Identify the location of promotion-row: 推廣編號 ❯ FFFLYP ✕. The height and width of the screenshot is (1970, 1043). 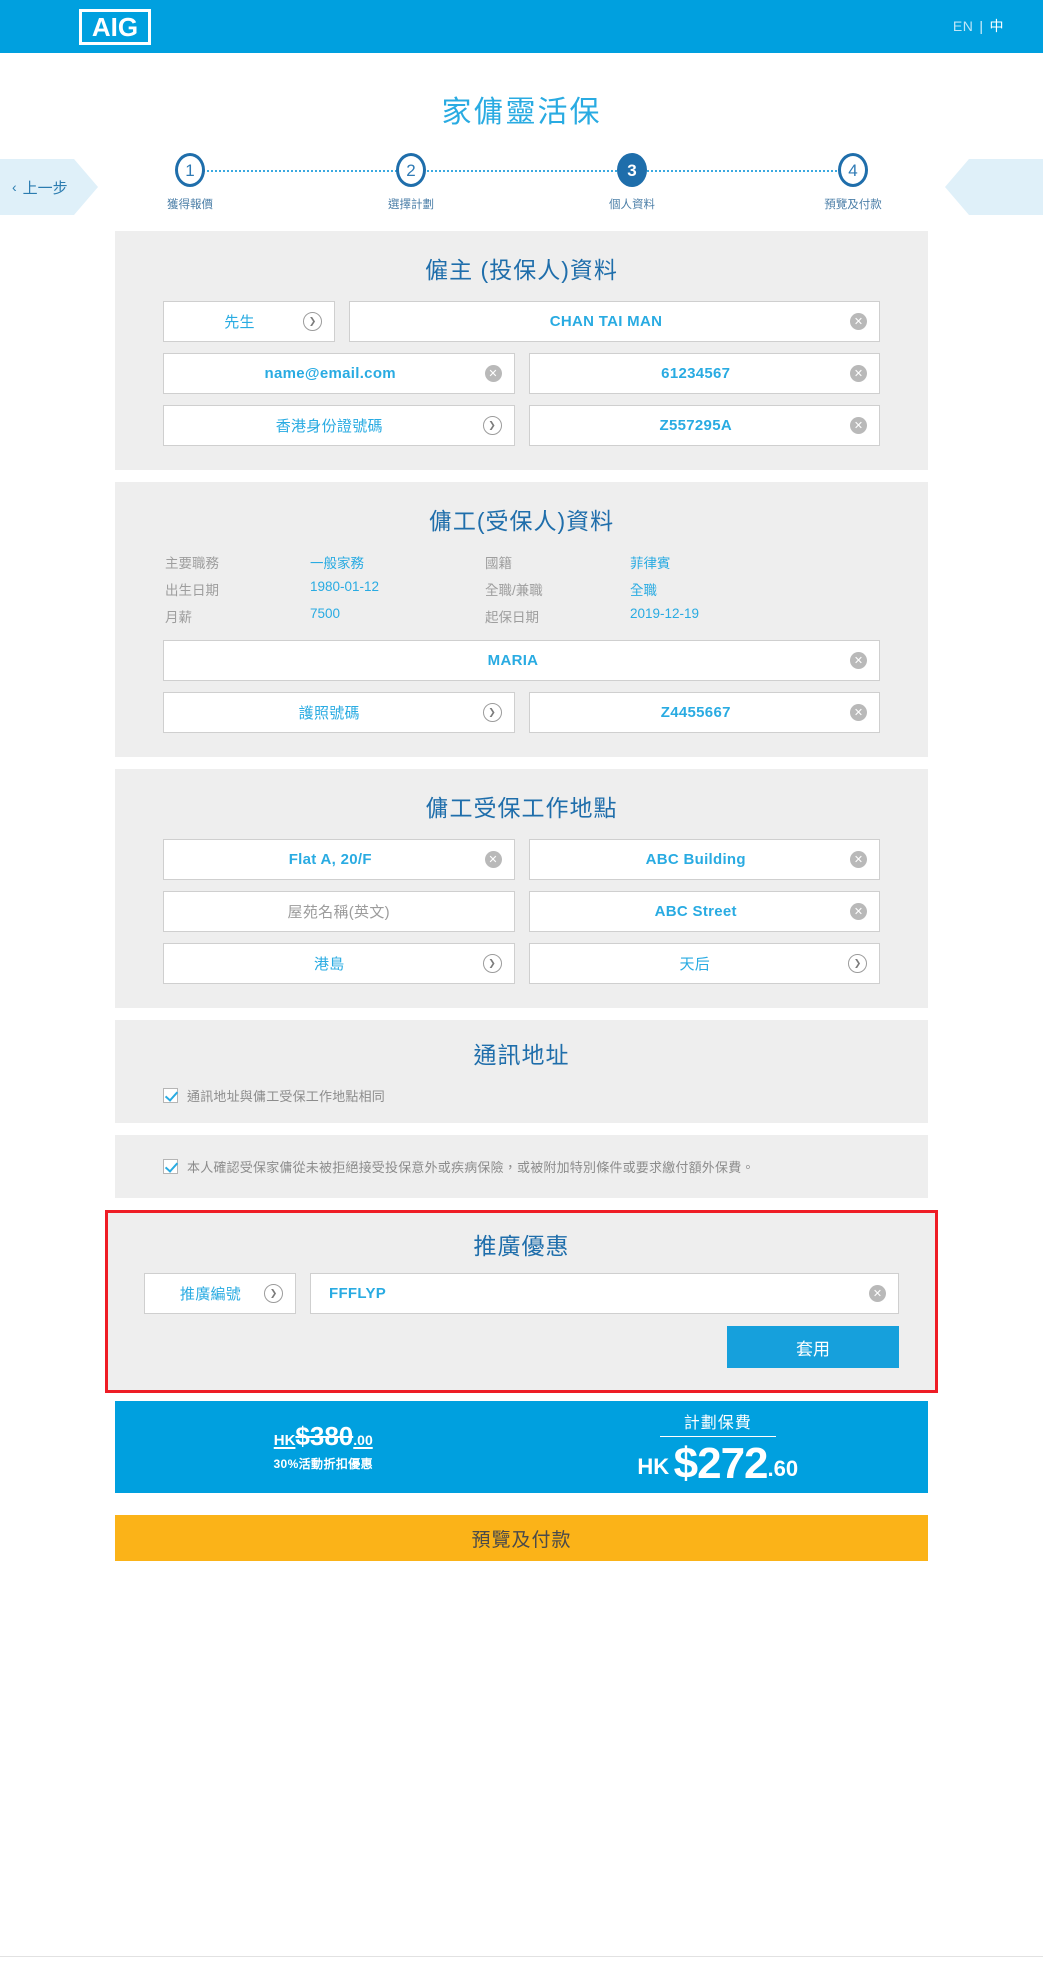
(521, 1293).